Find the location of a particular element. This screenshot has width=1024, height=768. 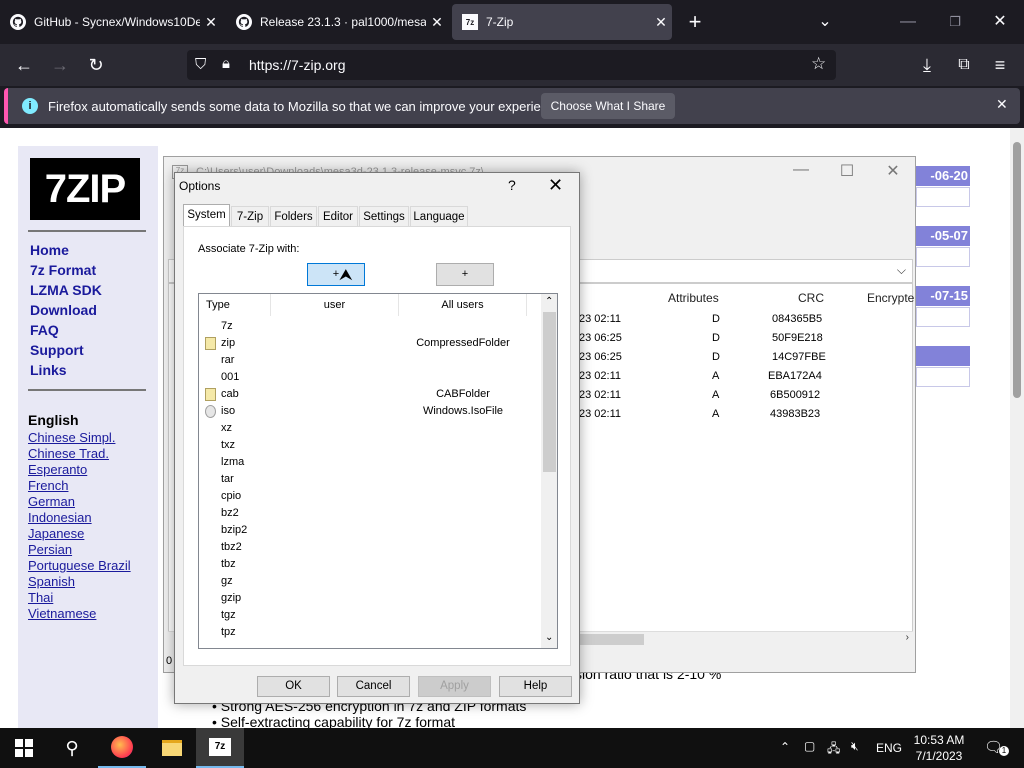

horizontal-scrollbar-thumb is located at coordinates (611, 639).